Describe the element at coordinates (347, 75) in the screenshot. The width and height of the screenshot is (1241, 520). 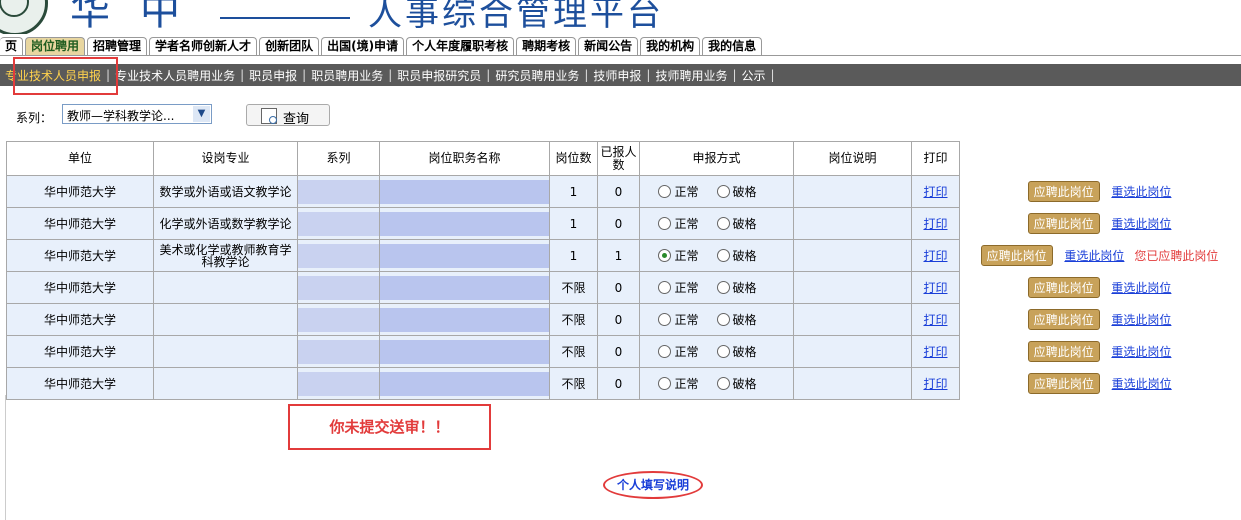
I see `subnav-staff-business: 职员聘用业务` at that location.